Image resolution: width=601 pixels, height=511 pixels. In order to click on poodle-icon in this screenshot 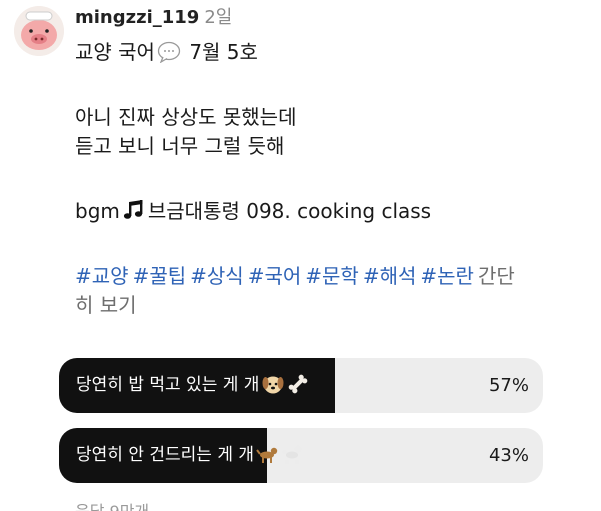, I will do `click(292, 455)`.